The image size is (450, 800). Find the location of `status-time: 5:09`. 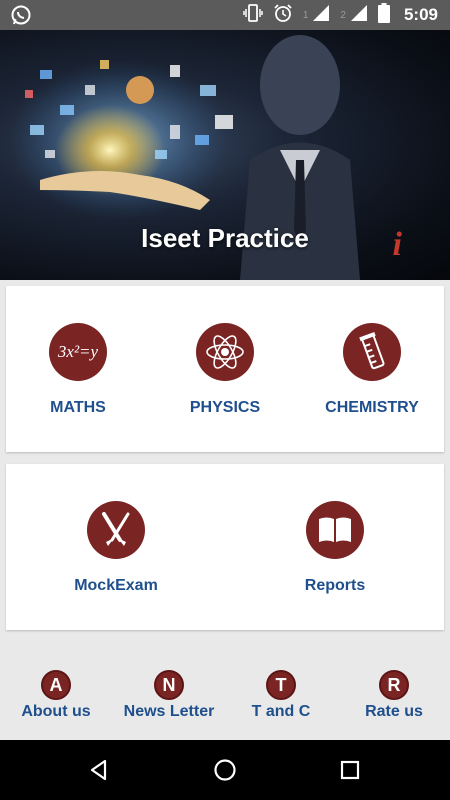

status-time: 5:09 is located at coordinates (420, 14).